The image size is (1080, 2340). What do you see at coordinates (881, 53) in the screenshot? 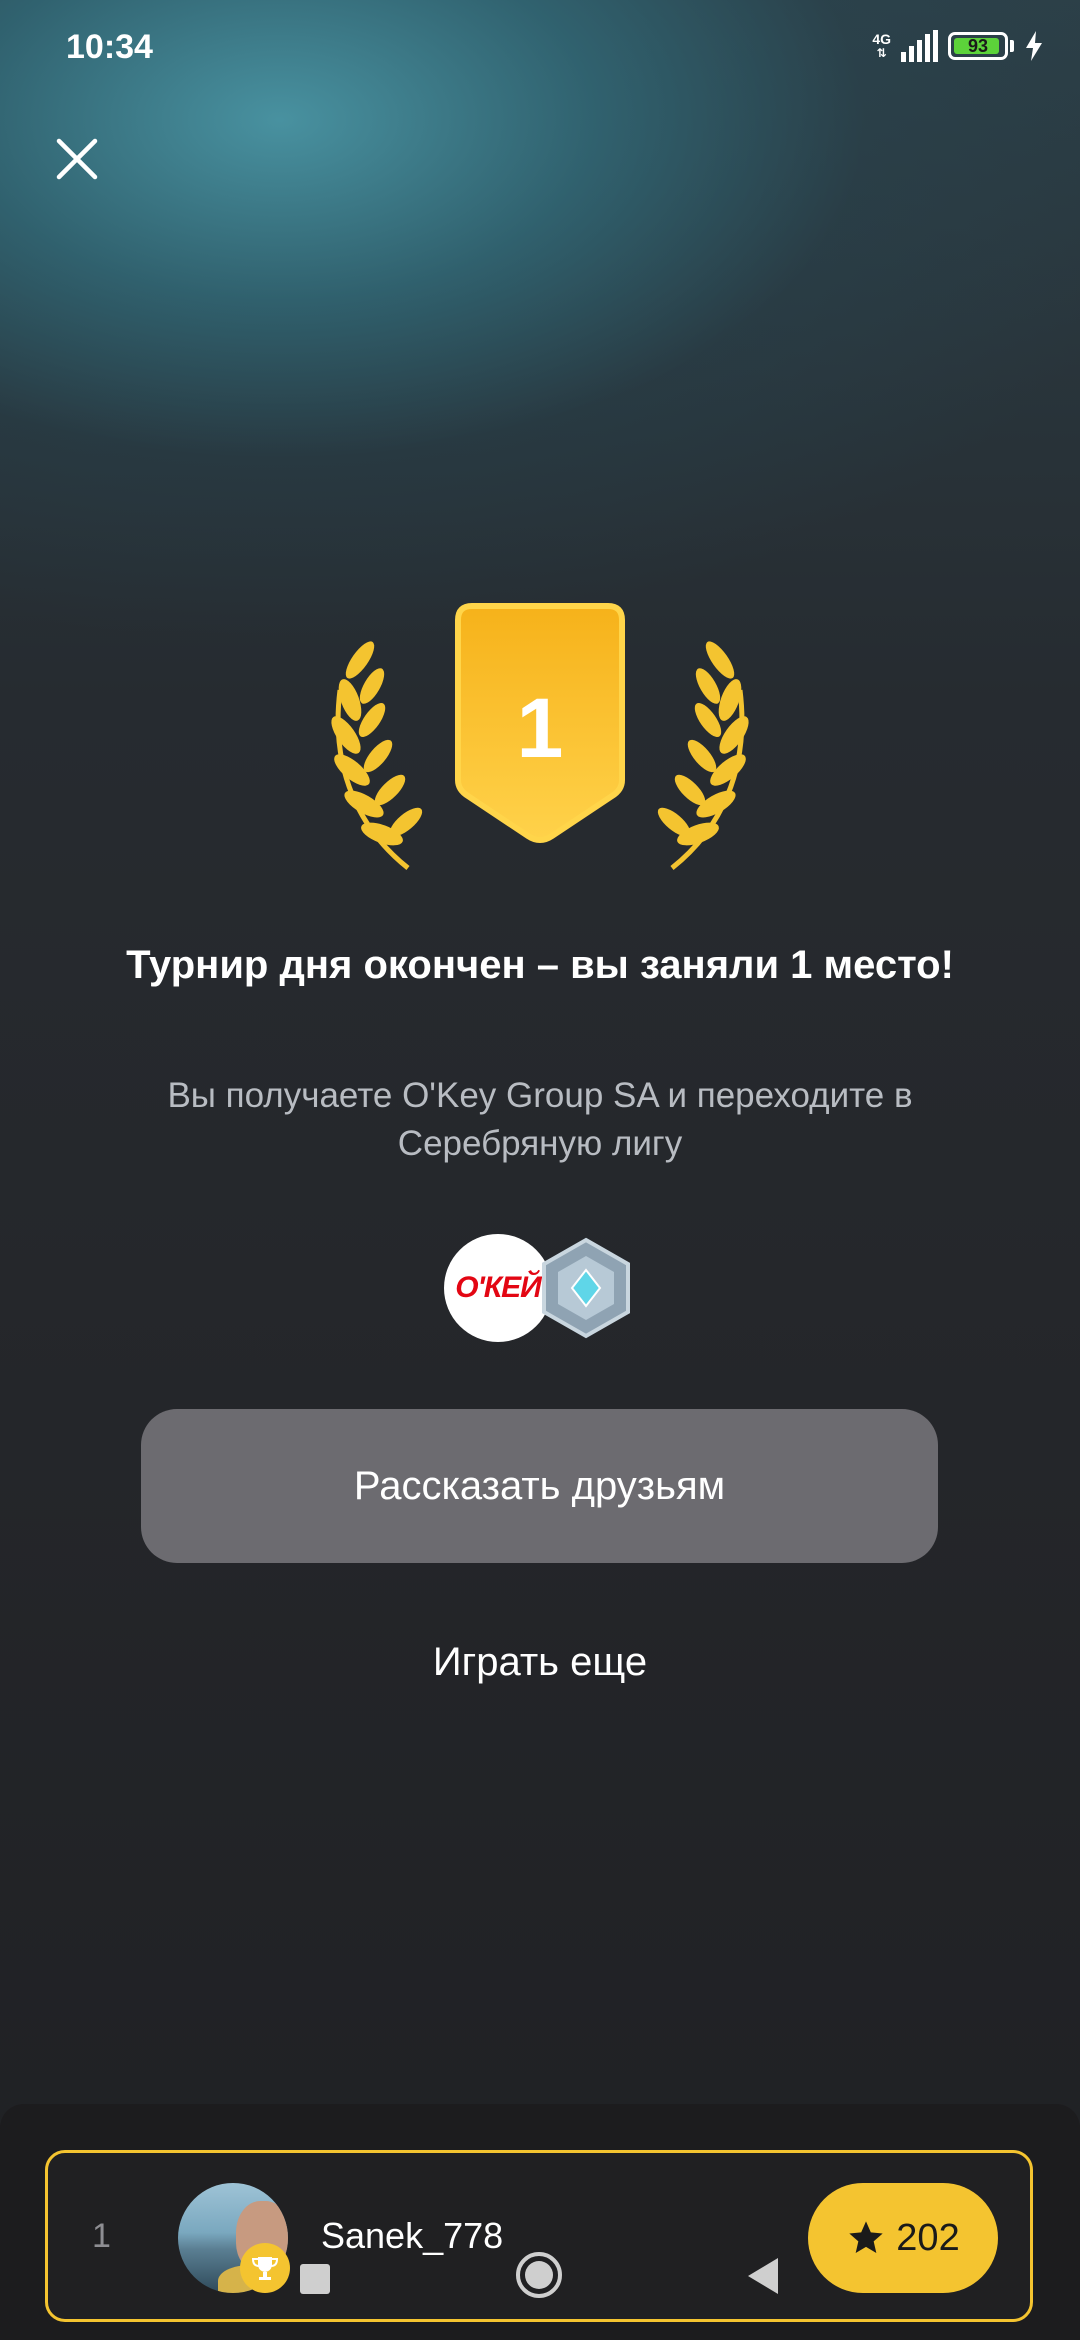
I see `data-arrows-icon: ⇅` at bounding box center [881, 53].